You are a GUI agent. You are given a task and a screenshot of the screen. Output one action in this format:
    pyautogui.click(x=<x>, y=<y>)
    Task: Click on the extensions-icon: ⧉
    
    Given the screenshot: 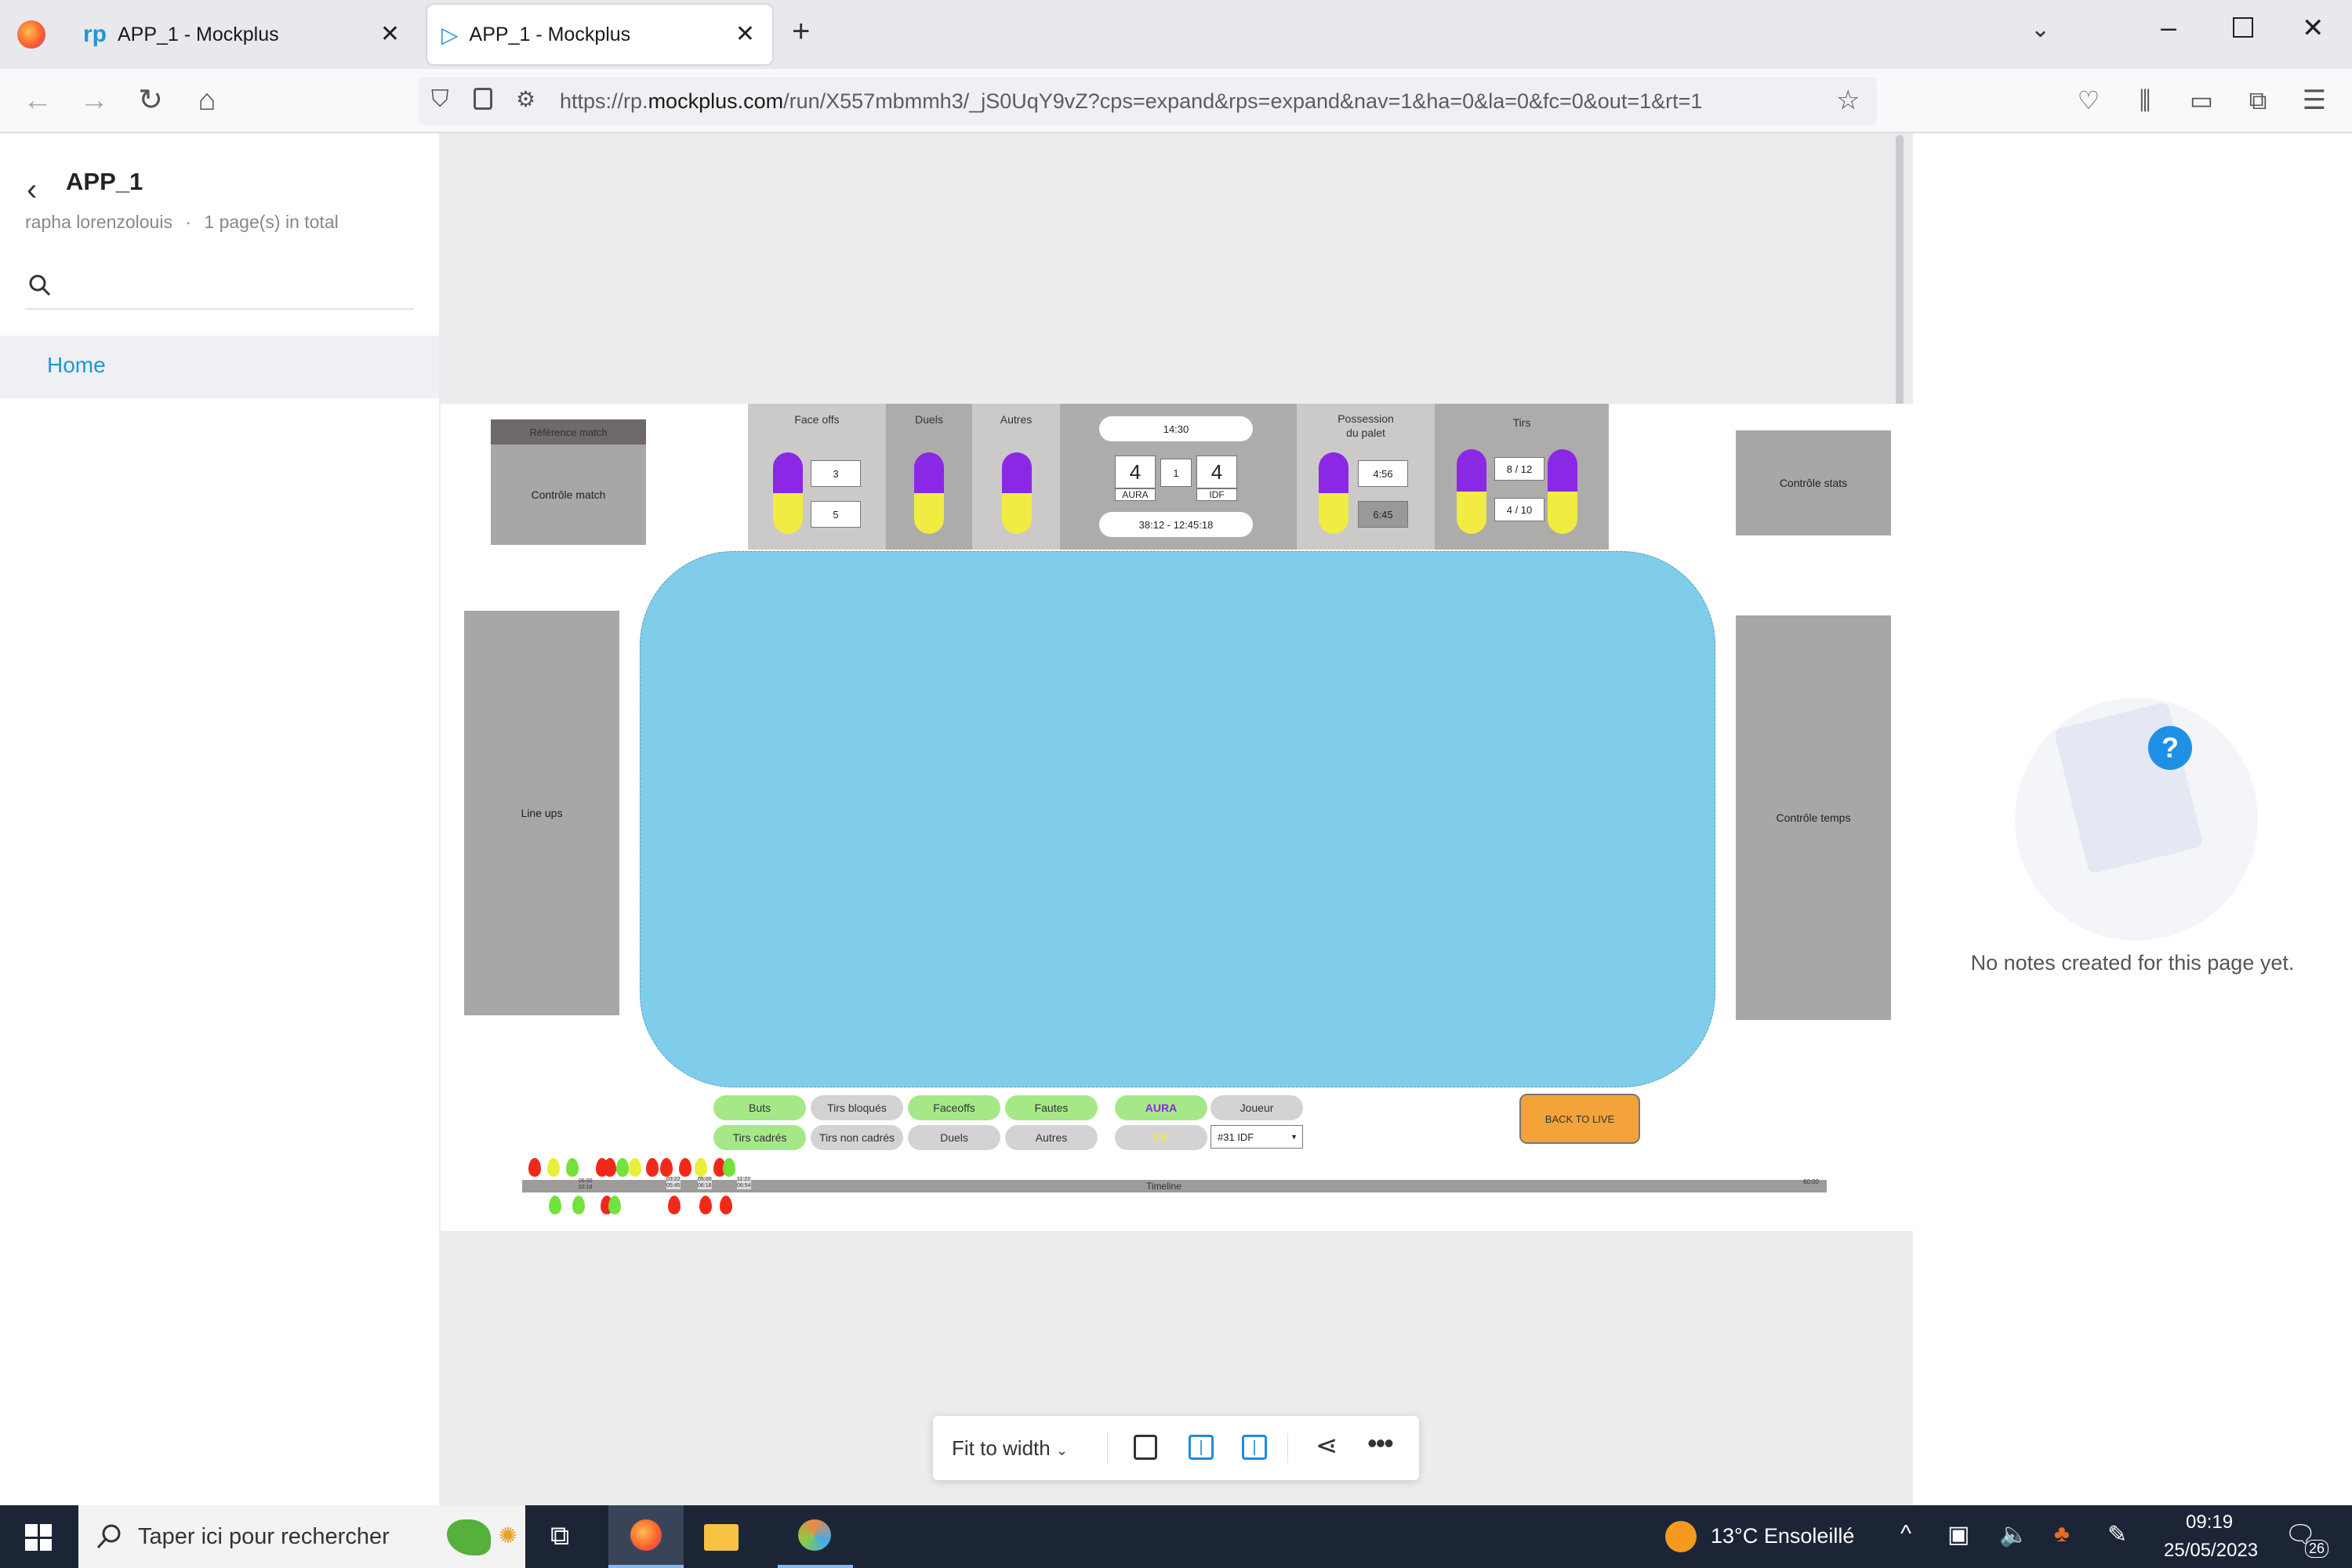 What is the action you would take?
    pyautogui.click(x=2258, y=100)
    